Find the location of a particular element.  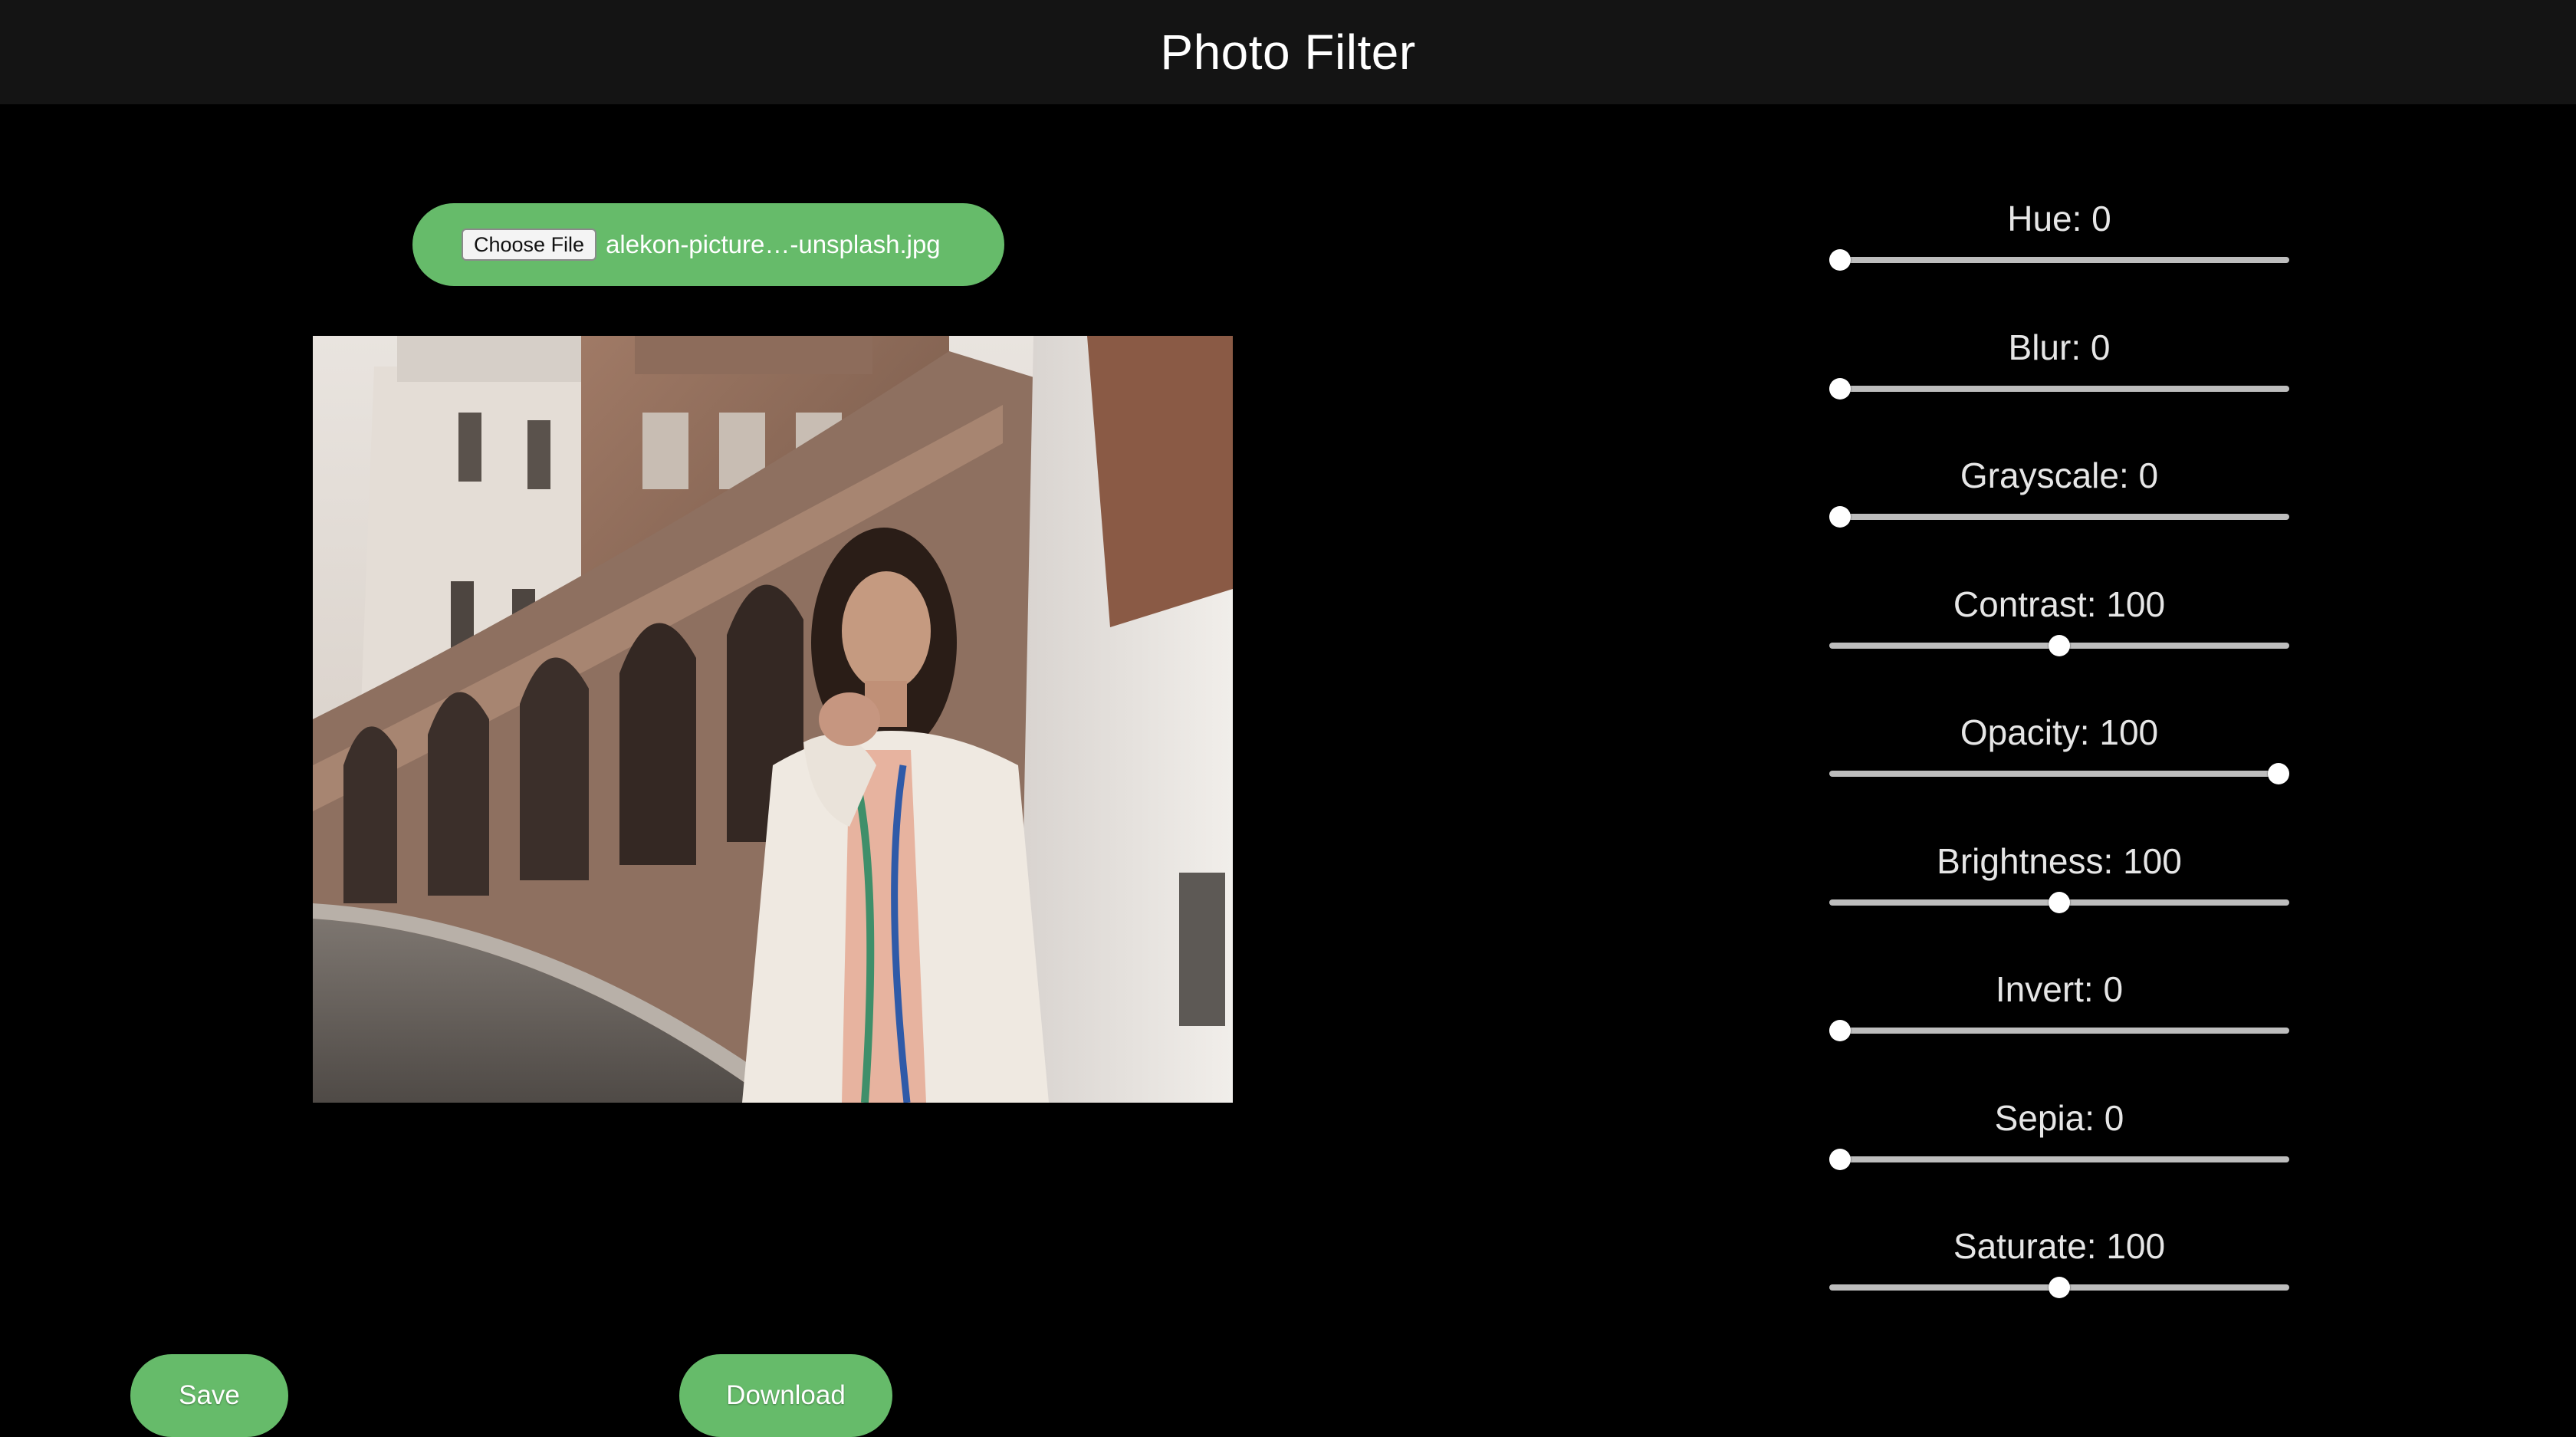

filter-slider-group: Invert: 0 is located at coordinates (2059, 1014).